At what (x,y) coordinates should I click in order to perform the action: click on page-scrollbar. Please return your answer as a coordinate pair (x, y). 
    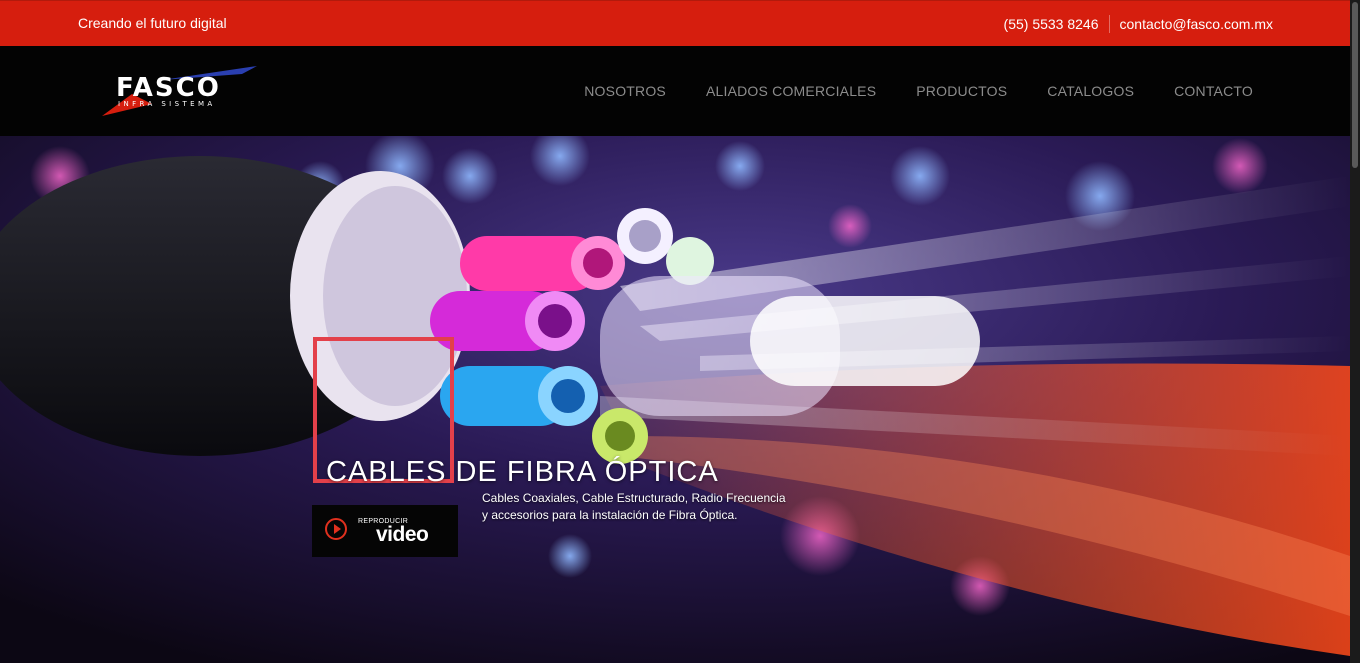
    Looking at the image, I should click on (1355, 331).